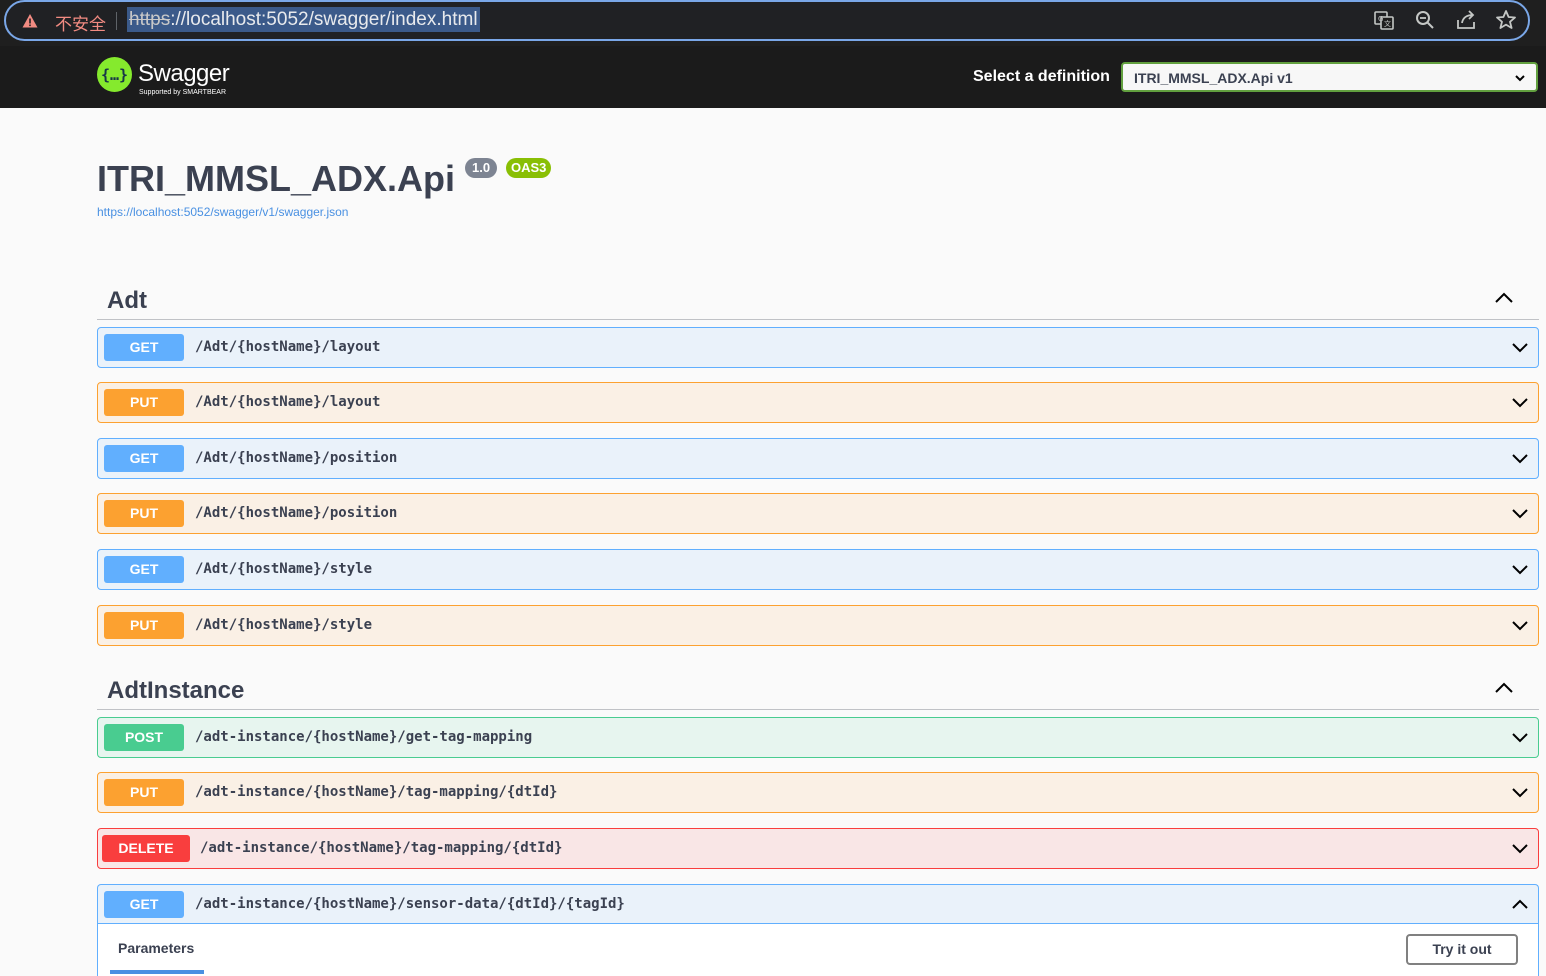  Describe the element at coordinates (818, 402) in the screenshot. I see `operation-row: PUT /Adt/{hostName}/layout` at that location.